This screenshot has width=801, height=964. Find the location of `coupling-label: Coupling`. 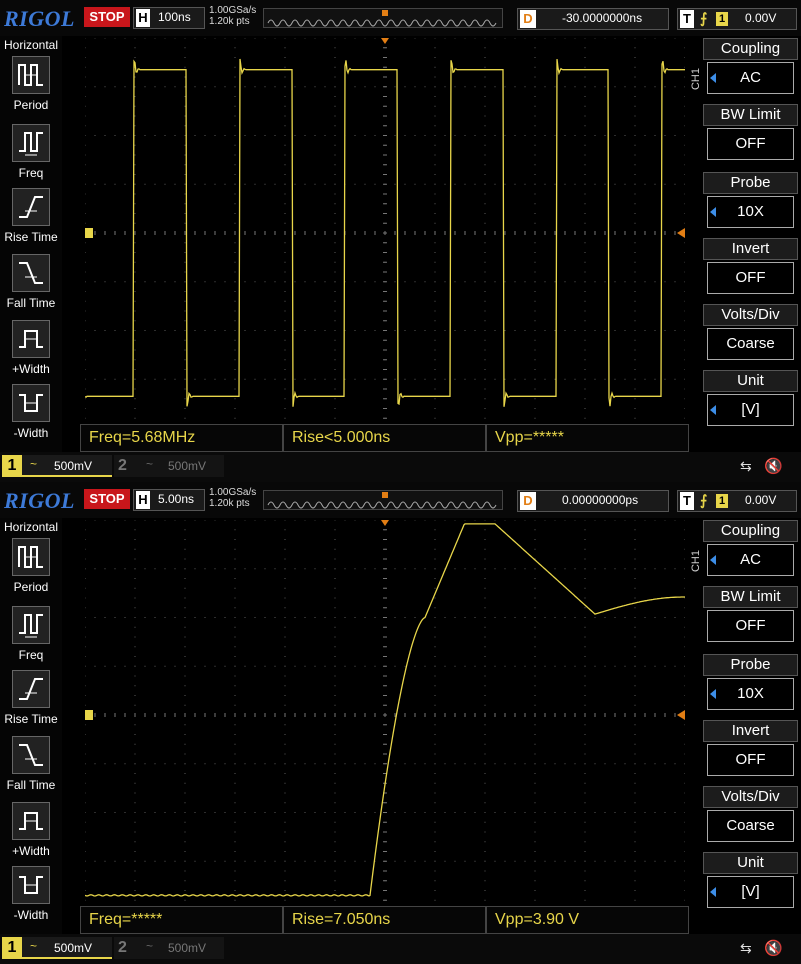

coupling-label: Coupling is located at coordinates (750, 531).